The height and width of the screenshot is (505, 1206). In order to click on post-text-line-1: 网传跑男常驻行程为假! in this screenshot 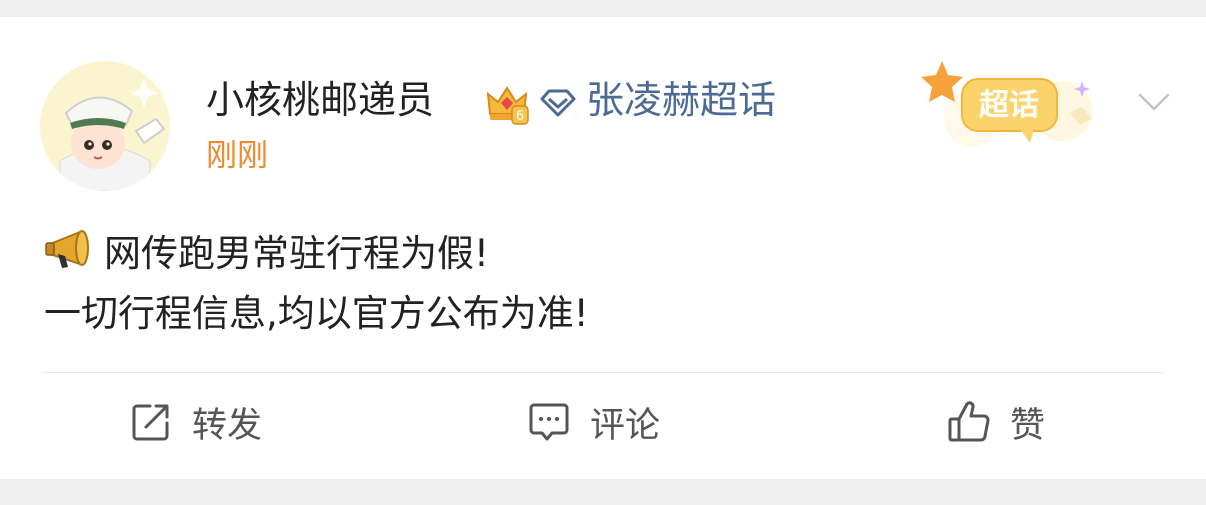, I will do `click(266, 249)`.